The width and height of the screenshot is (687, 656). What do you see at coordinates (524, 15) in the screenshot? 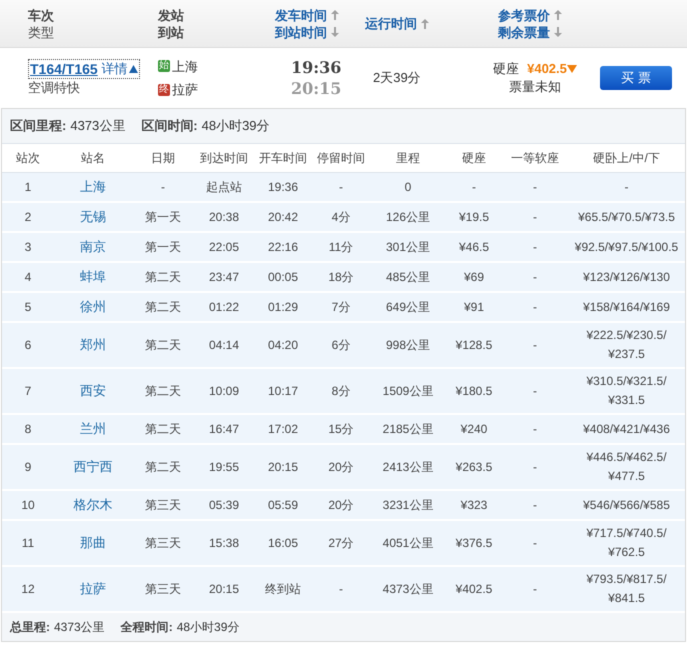
I see `column-header: 参考票价` at bounding box center [524, 15].